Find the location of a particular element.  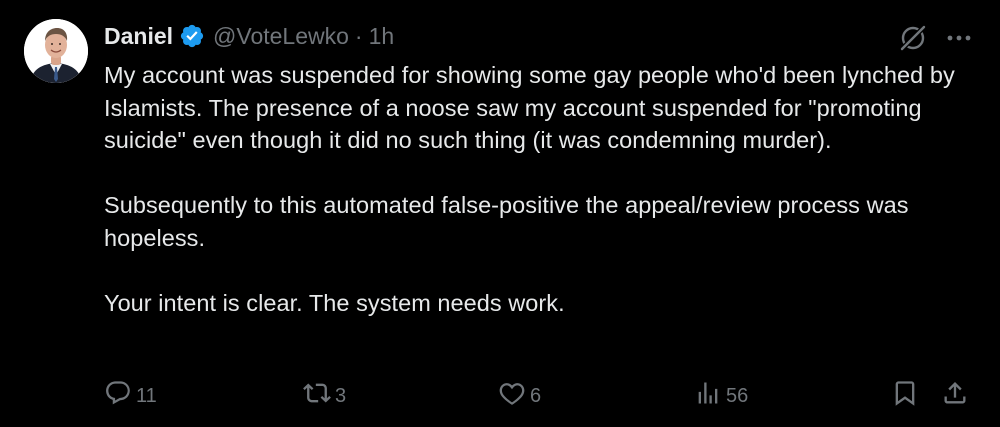

handle: @VoteLewko is located at coordinates (281, 36).